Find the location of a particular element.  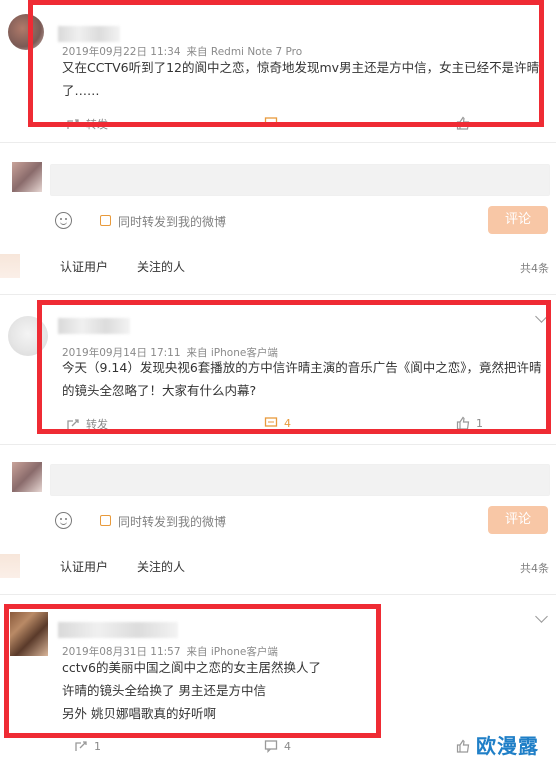

comment-text-line: cctv6的美丽中国之阆中之恋的女主居然换人了 is located at coordinates (191, 667).